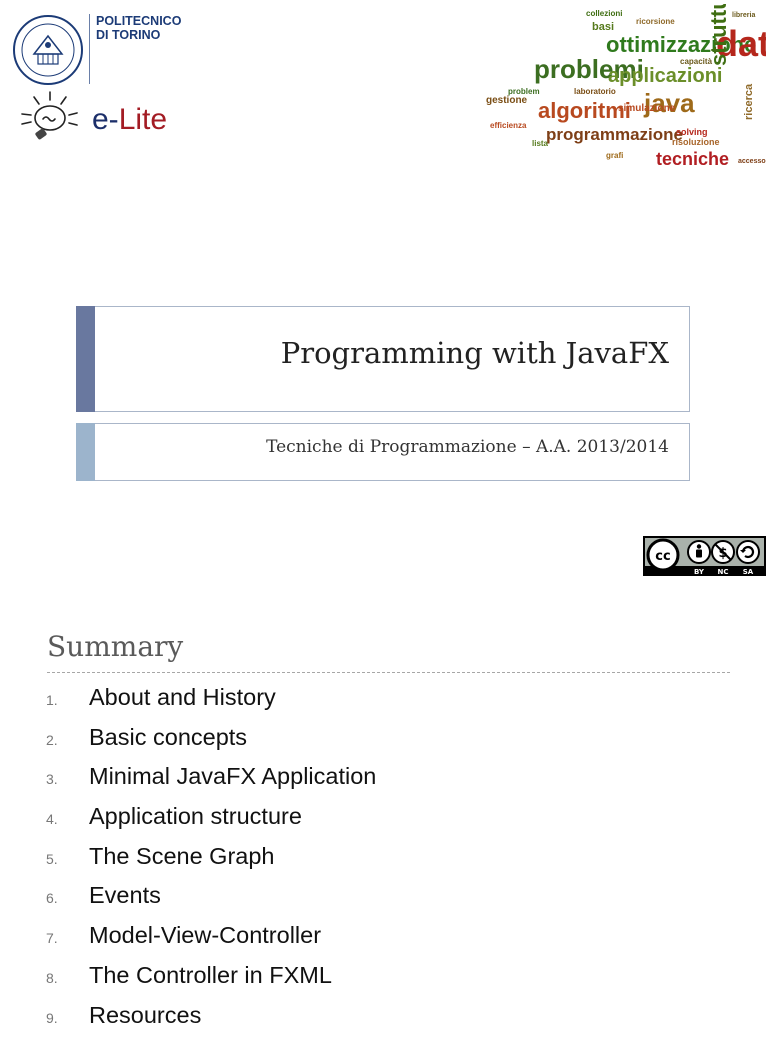  I want to click on cloud-word: gestione, so click(506, 101).